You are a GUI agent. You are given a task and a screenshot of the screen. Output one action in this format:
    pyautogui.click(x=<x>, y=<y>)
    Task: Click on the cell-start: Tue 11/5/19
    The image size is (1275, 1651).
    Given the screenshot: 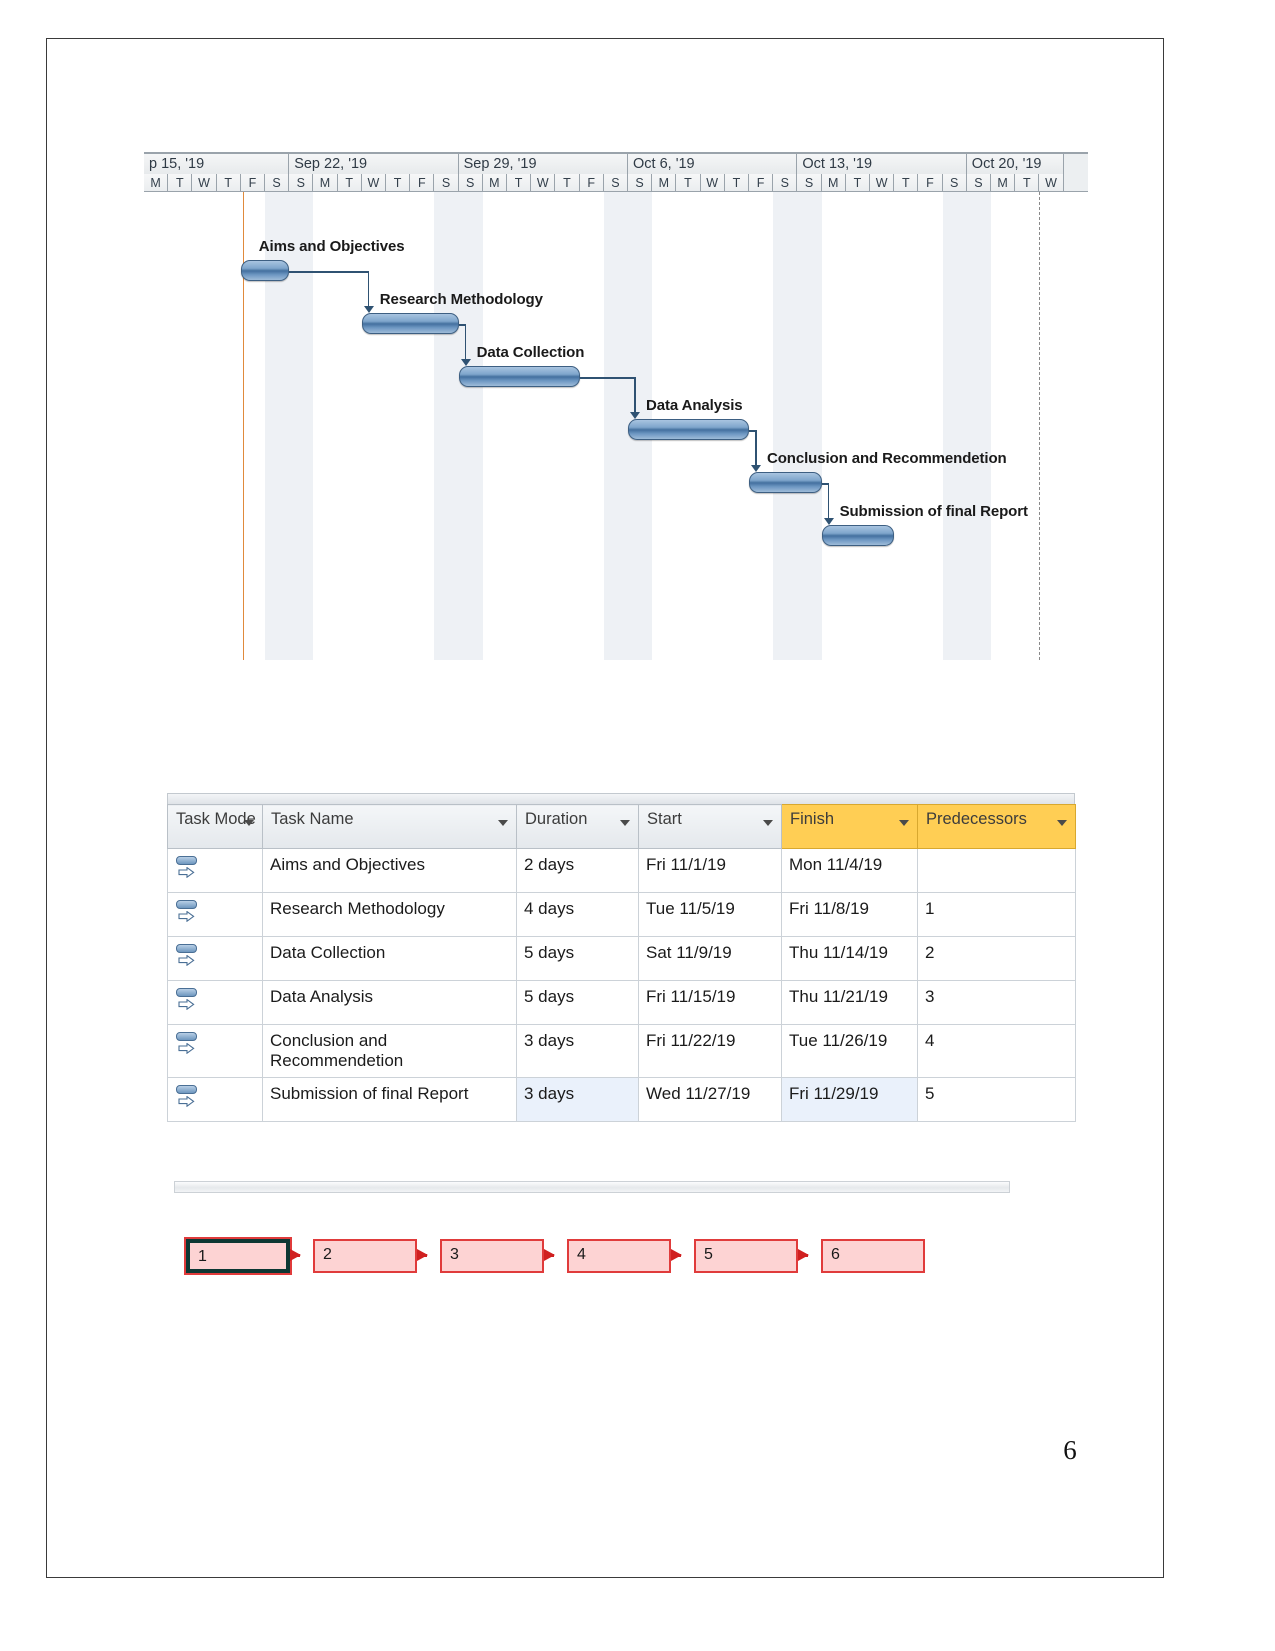 What is the action you would take?
    pyautogui.click(x=710, y=914)
    